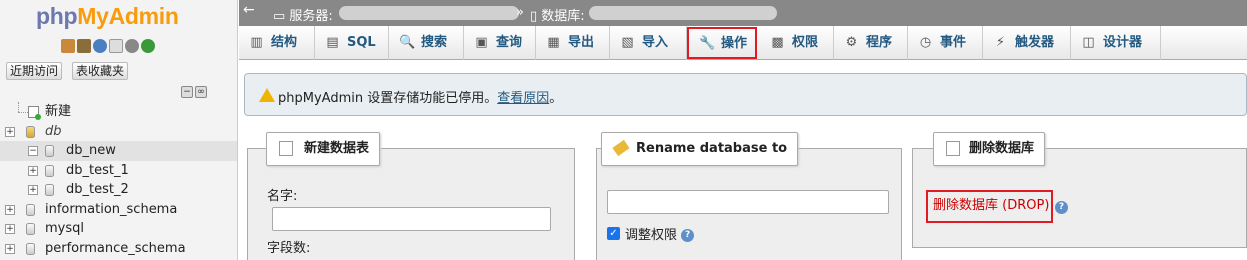 This screenshot has height=260, width=1247. I want to click on favorites-tab: 表收藏夹, so click(100, 71).